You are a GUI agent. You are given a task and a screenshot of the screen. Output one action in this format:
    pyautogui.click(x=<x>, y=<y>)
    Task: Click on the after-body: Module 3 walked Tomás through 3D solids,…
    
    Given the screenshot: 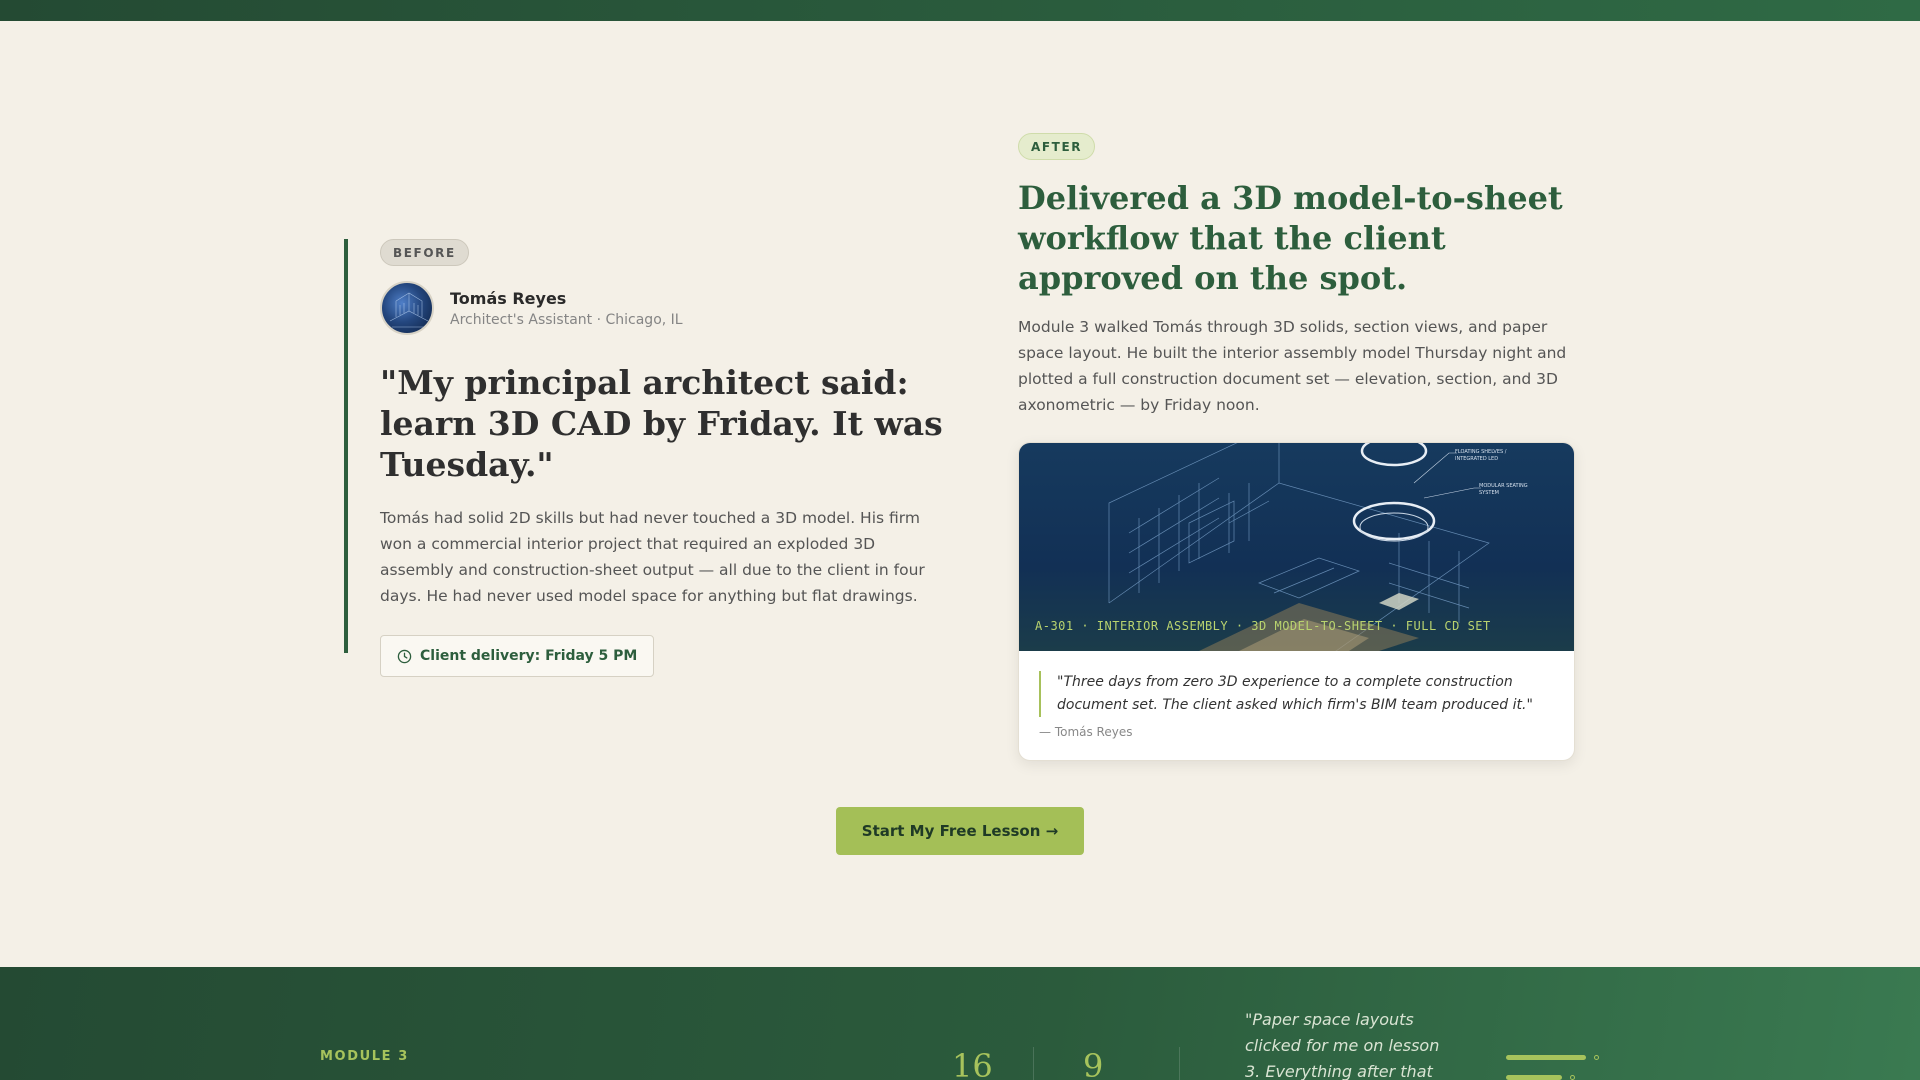 What is the action you would take?
    pyautogui.click(x=1292, y=366)
    